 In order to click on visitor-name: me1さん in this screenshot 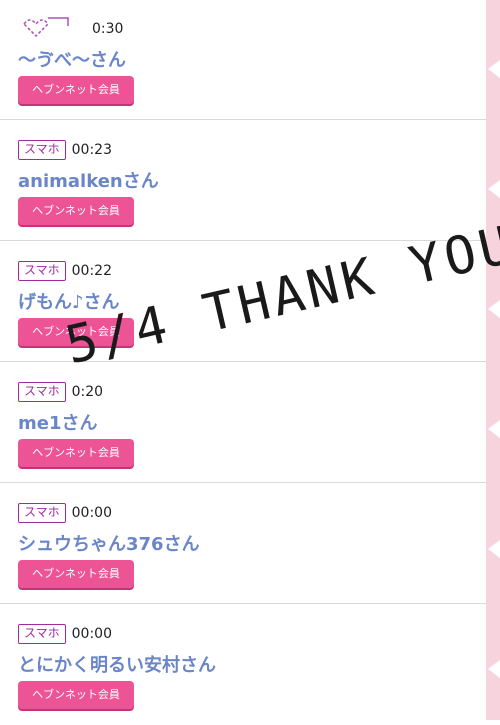, I will do `click(58, 422)`.